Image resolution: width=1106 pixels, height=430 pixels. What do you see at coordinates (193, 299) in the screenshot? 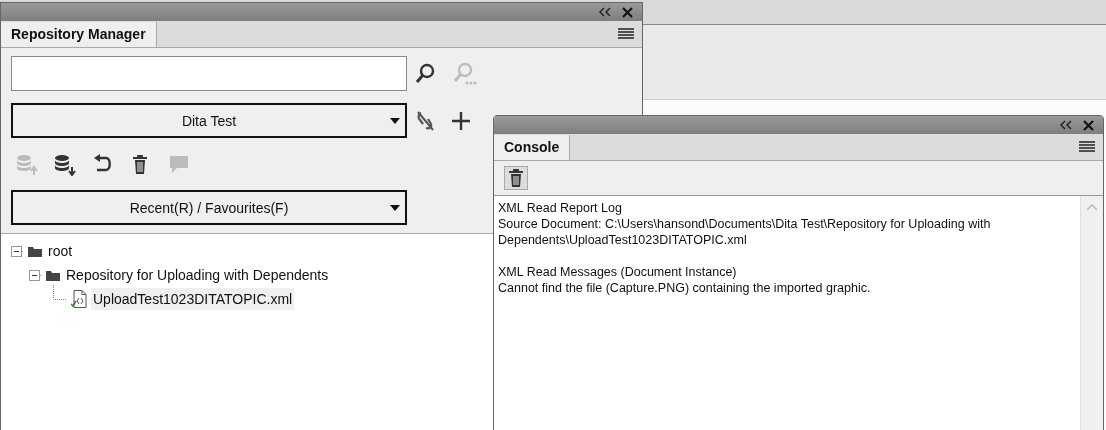
I see `tree-item: UploadTest1023DITATOPIC.xml` at bounding box center [193, 299].